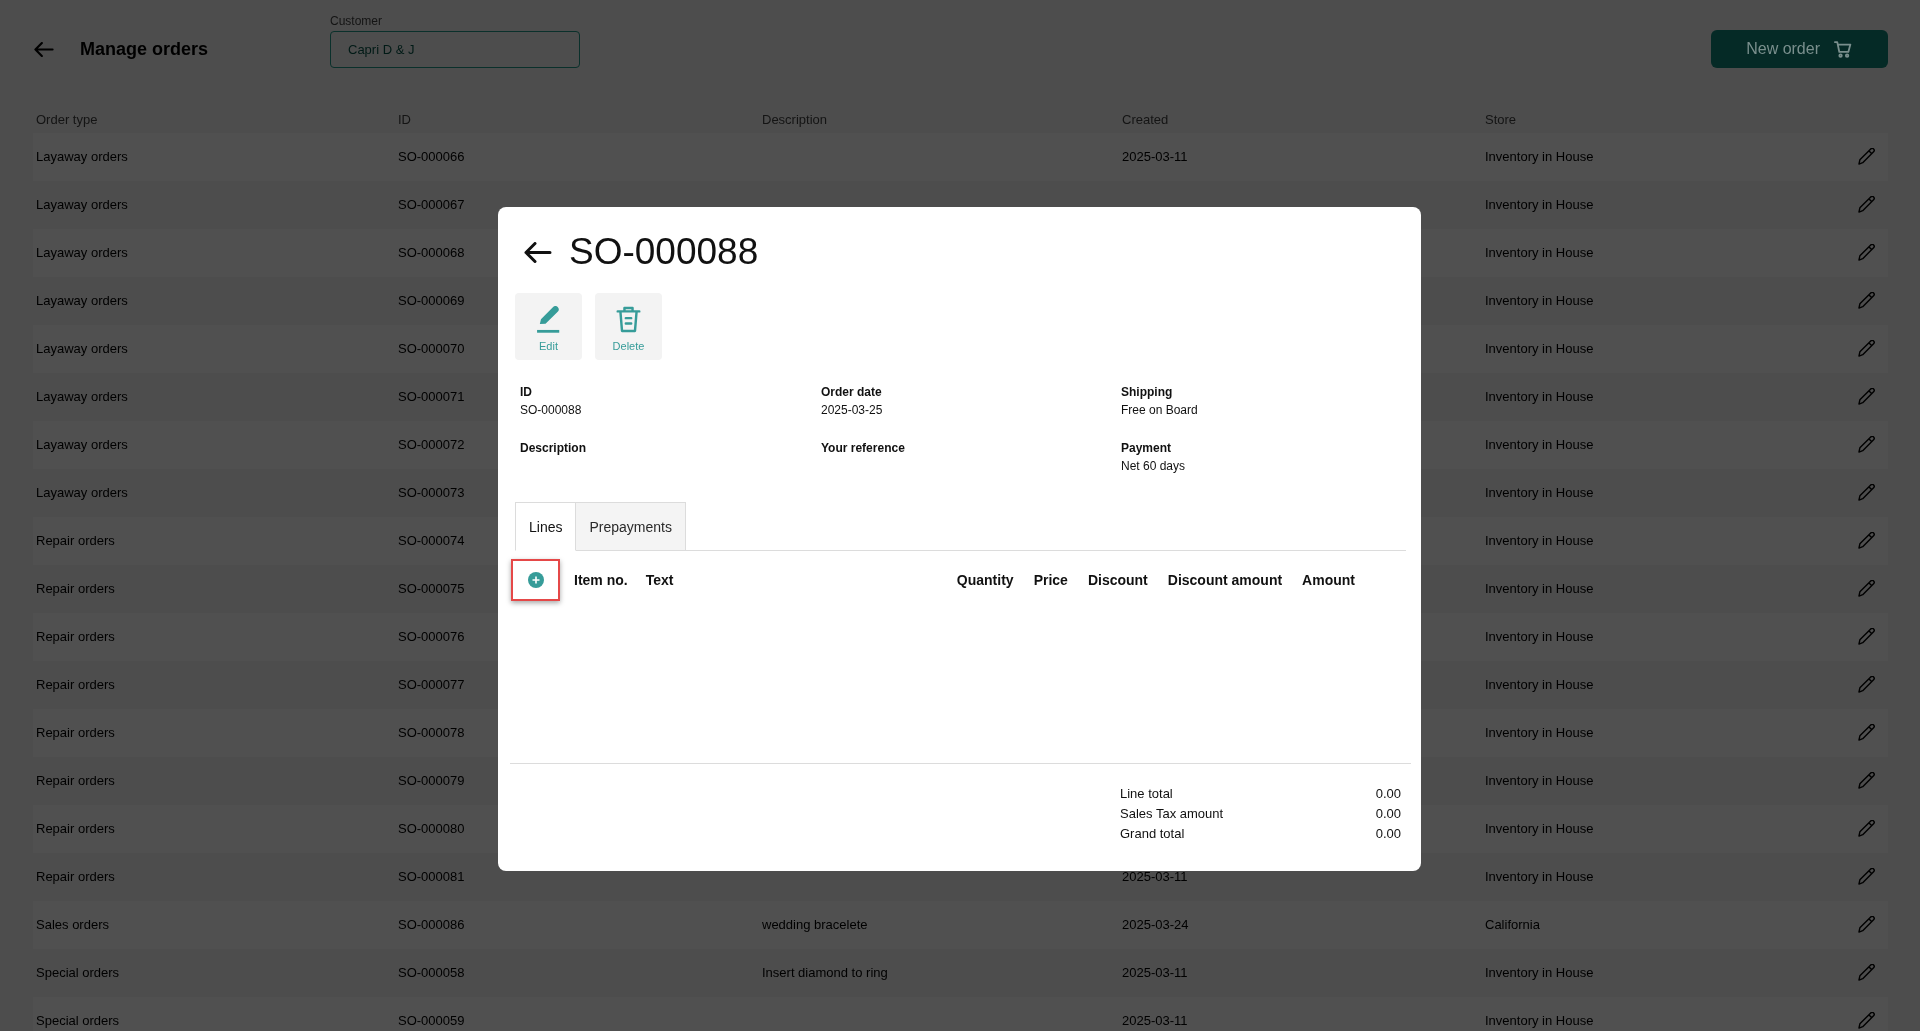  I want to click on field-label: Order date, so click(851, 392).